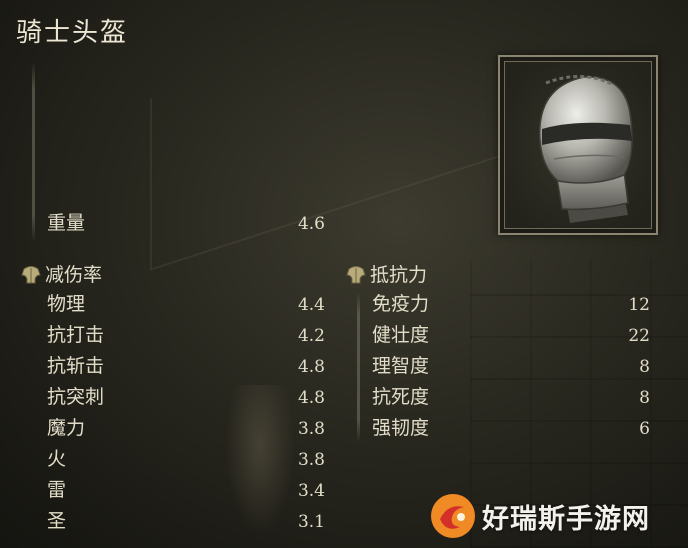  What do you see at coordinates (401, 304) in the screenshot?
I see `stat-label: 免疫力` at bounding box center [401, 304].